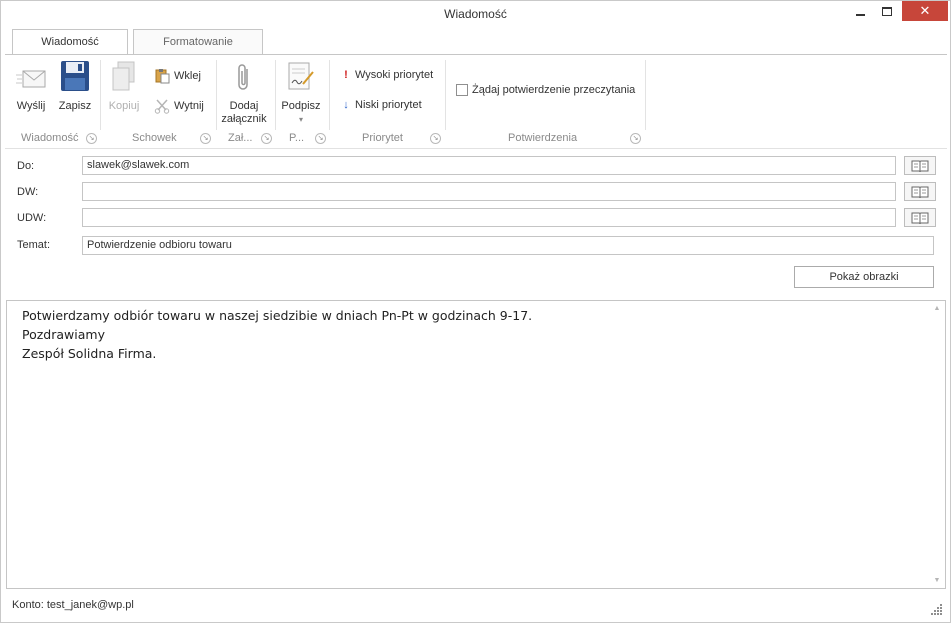 The image size is (951, 623). Describe the element at coordinates (187, 76) in the screenshot. I see `paste-label: Wklej` at that location.